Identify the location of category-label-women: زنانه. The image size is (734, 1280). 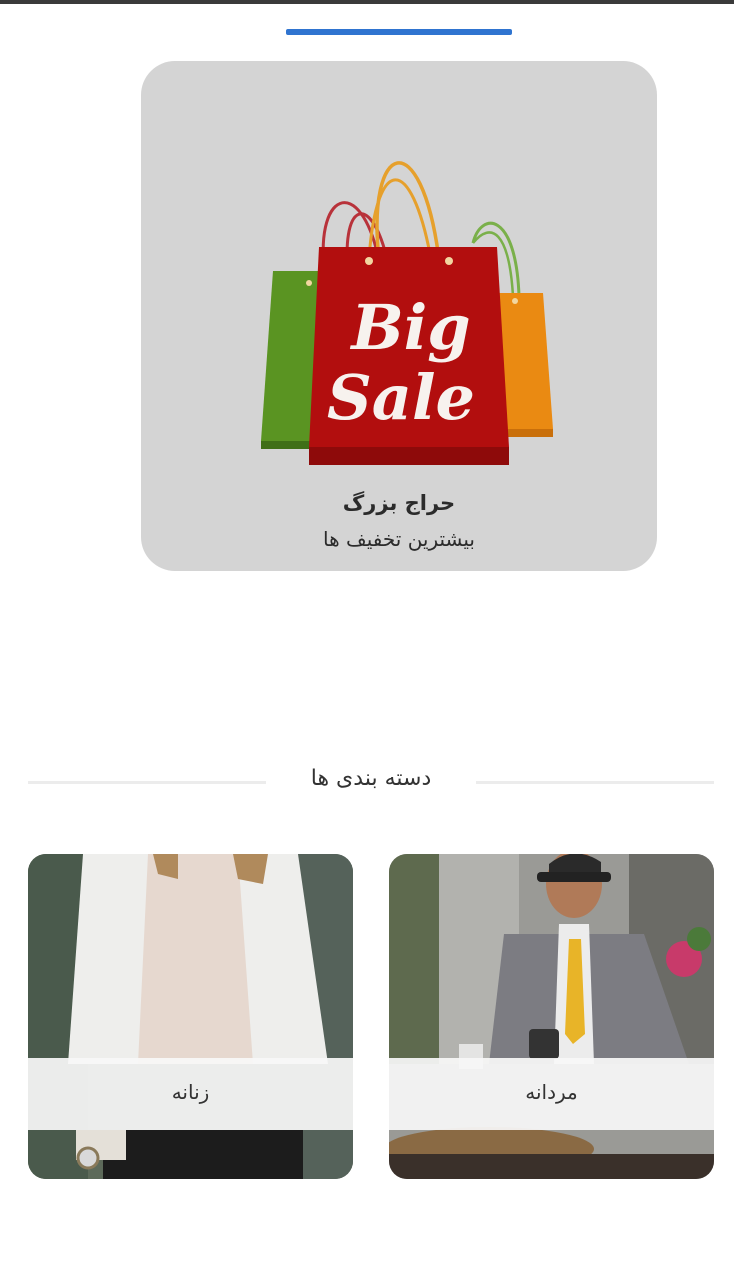
(190, 1092).